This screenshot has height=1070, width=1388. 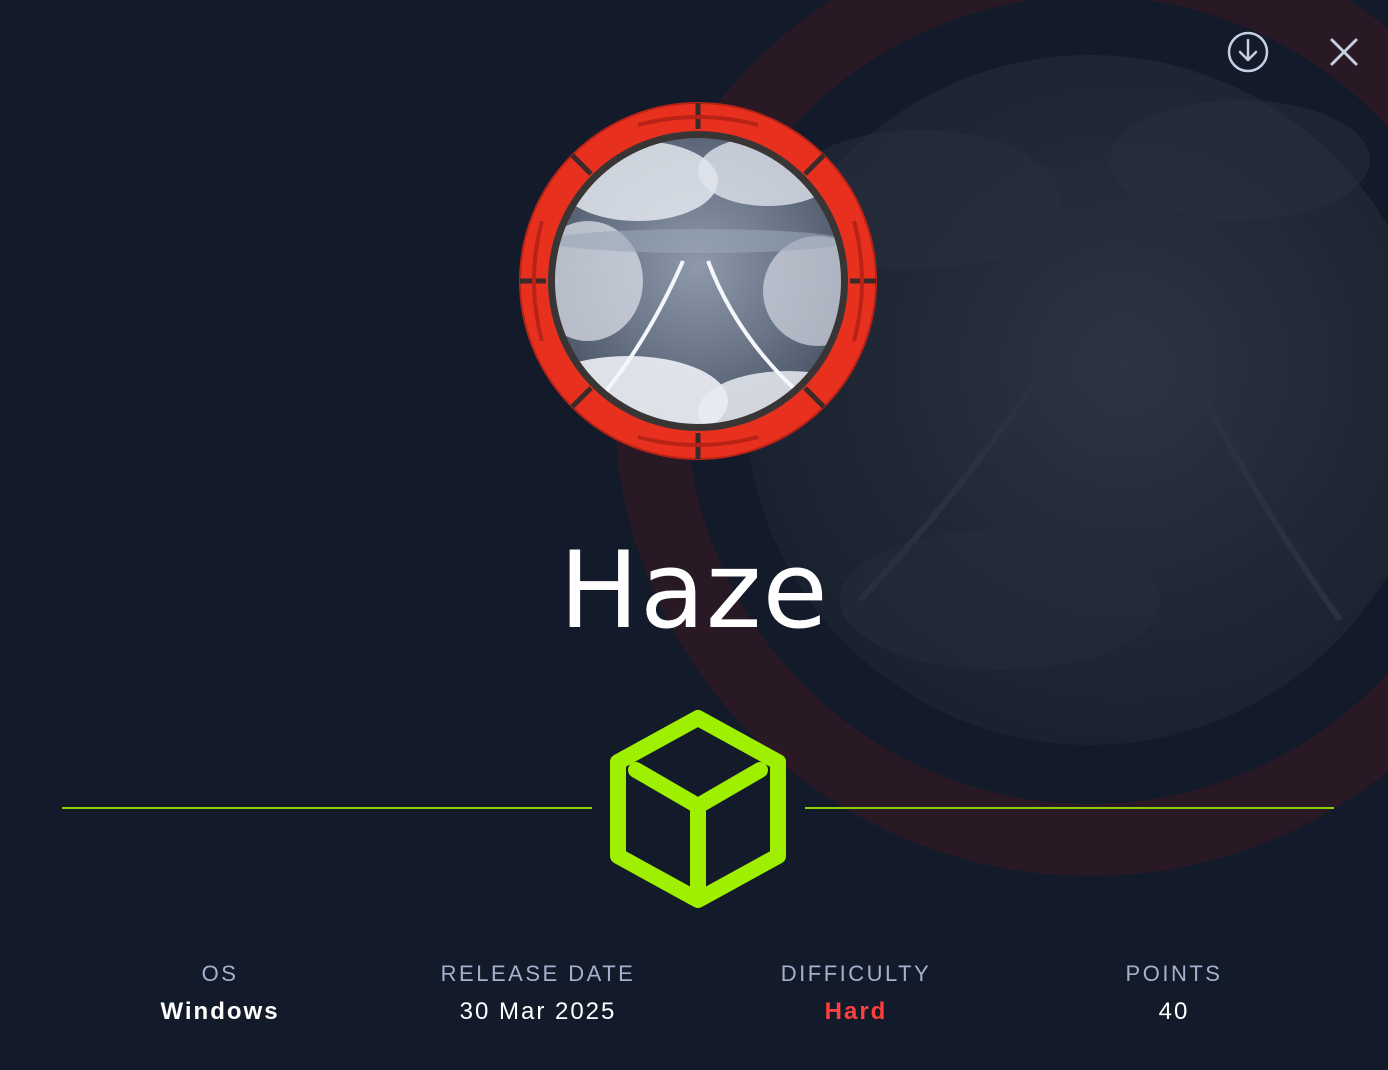 I want to click on stat-difficulty-value: Hard, so click(x=856, y=1011).